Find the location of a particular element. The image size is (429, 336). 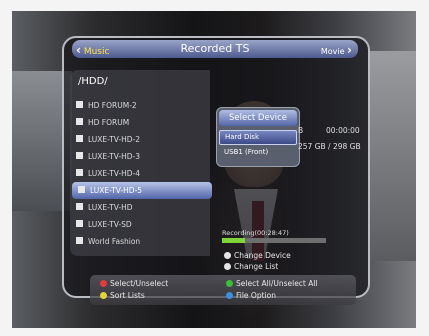

folder-item-label: LUXE-TV-HD-2 is located at coordinates (114, 139).